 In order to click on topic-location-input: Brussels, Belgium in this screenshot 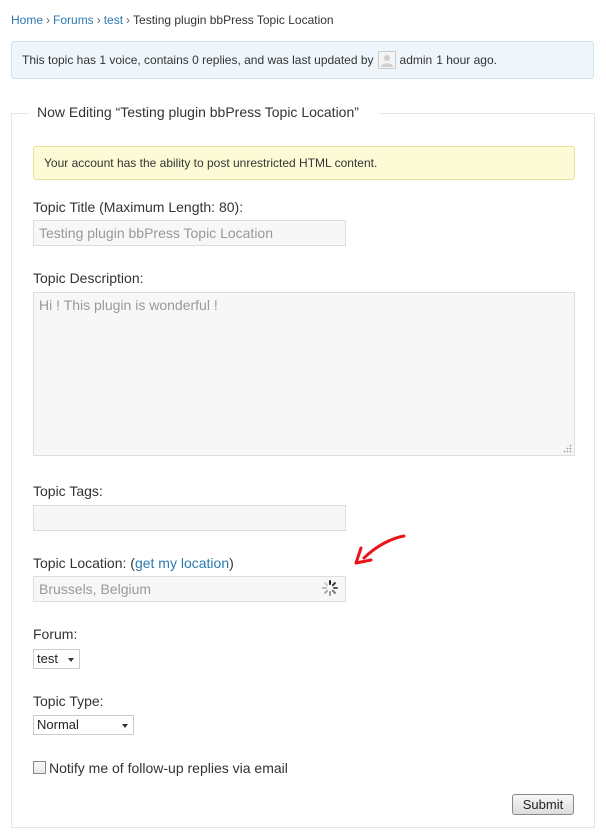, I will do `click(189, 589)`.